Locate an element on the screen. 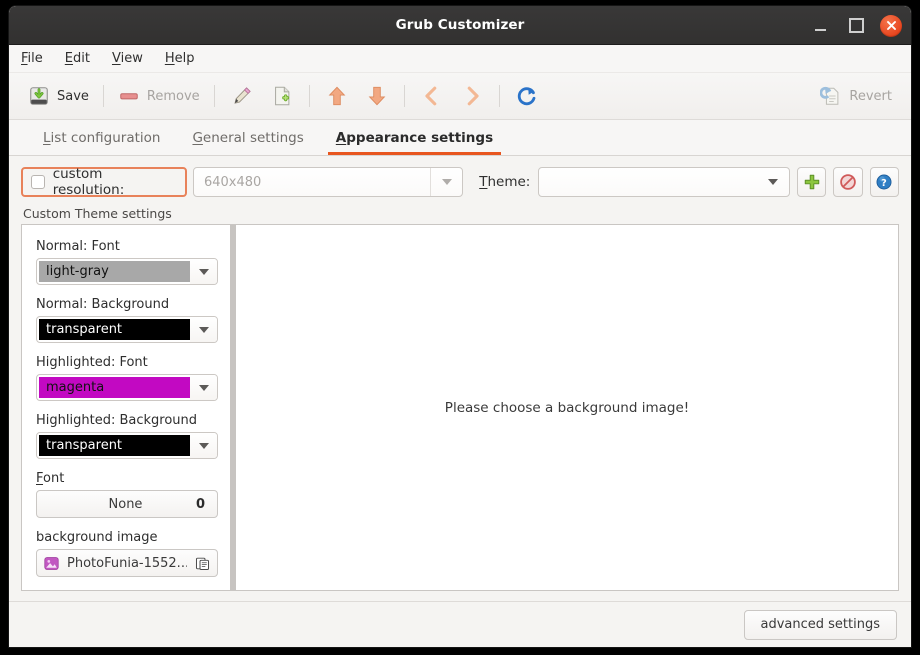  normal-background-combobox: transparent is located at coordinates (127, 329).